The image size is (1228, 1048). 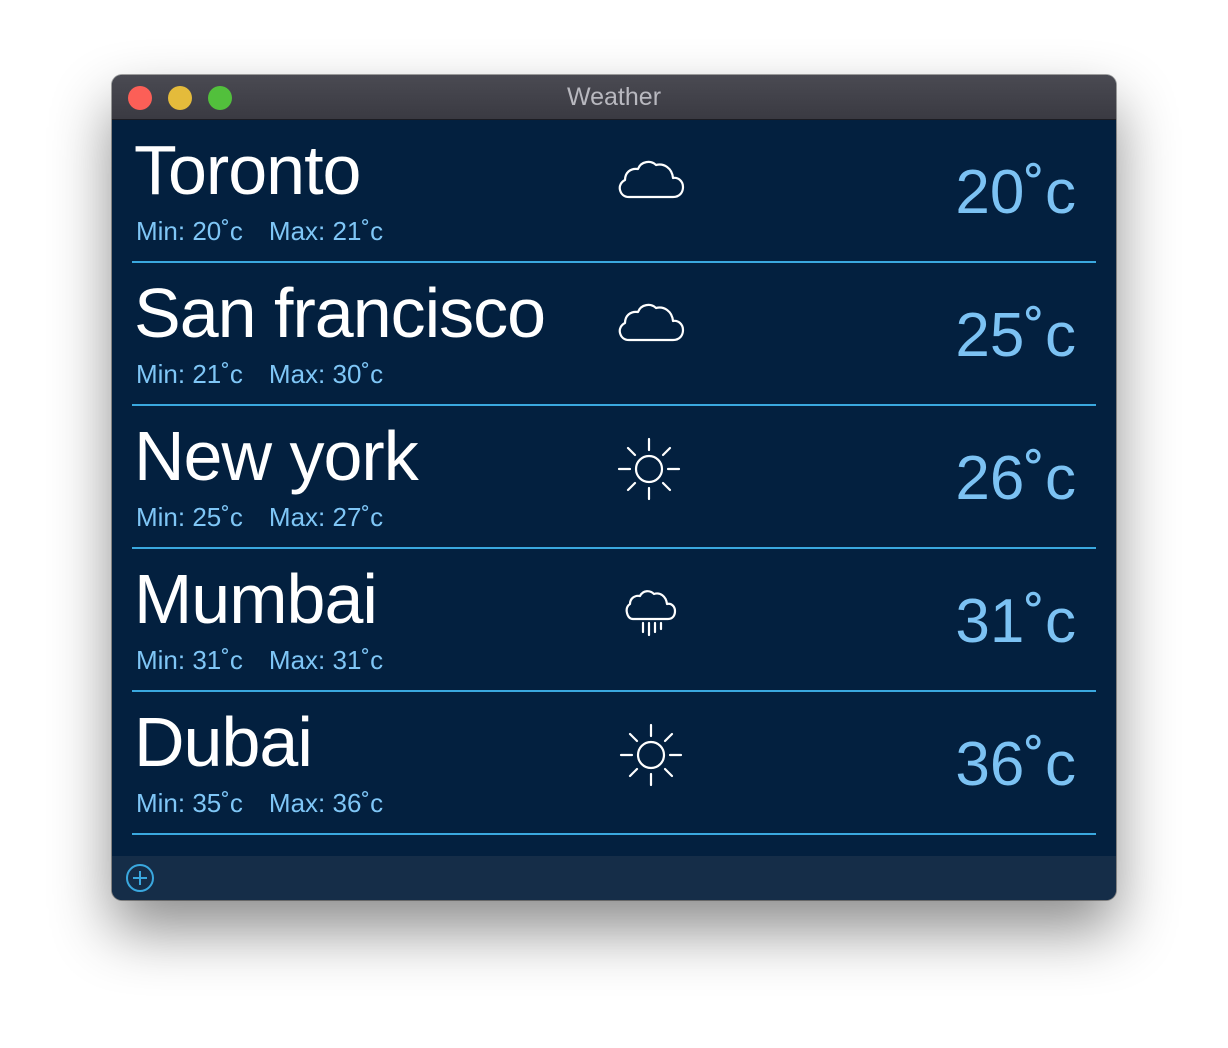 What do you see at coordinates (259, 231) in the screenshot?
I see `min-max-temps: Min: 20˚c Max: 21˚c` at bounding box center [259, 231].